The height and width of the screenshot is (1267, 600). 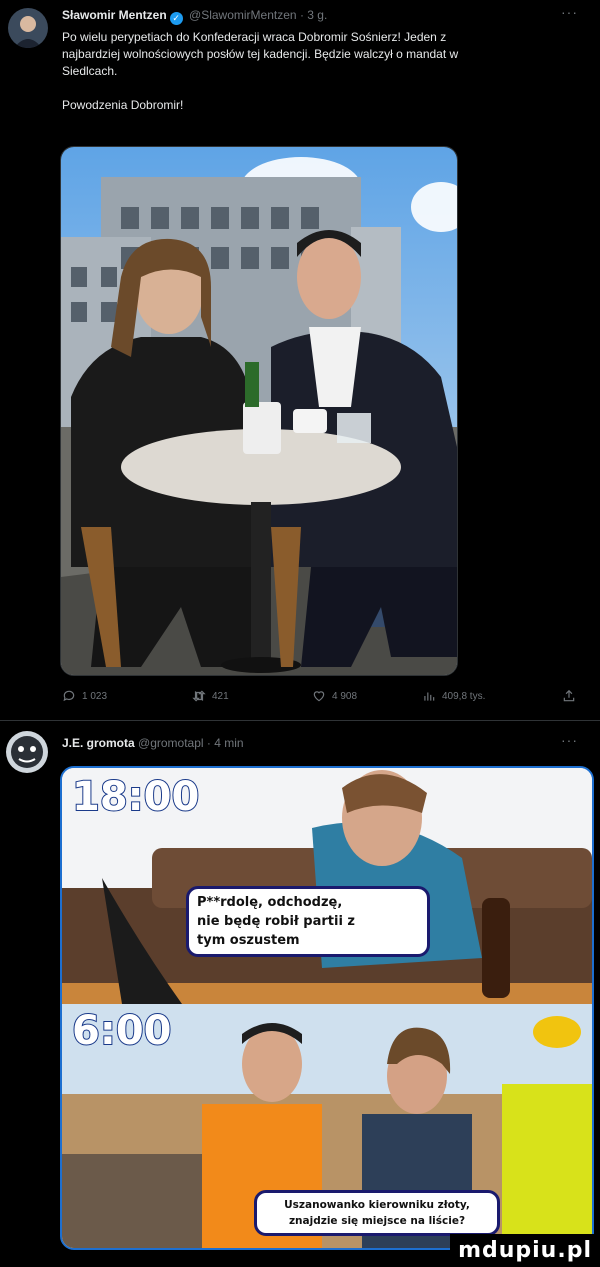 I want to click on reply-icon, so click(x=69, y=696).